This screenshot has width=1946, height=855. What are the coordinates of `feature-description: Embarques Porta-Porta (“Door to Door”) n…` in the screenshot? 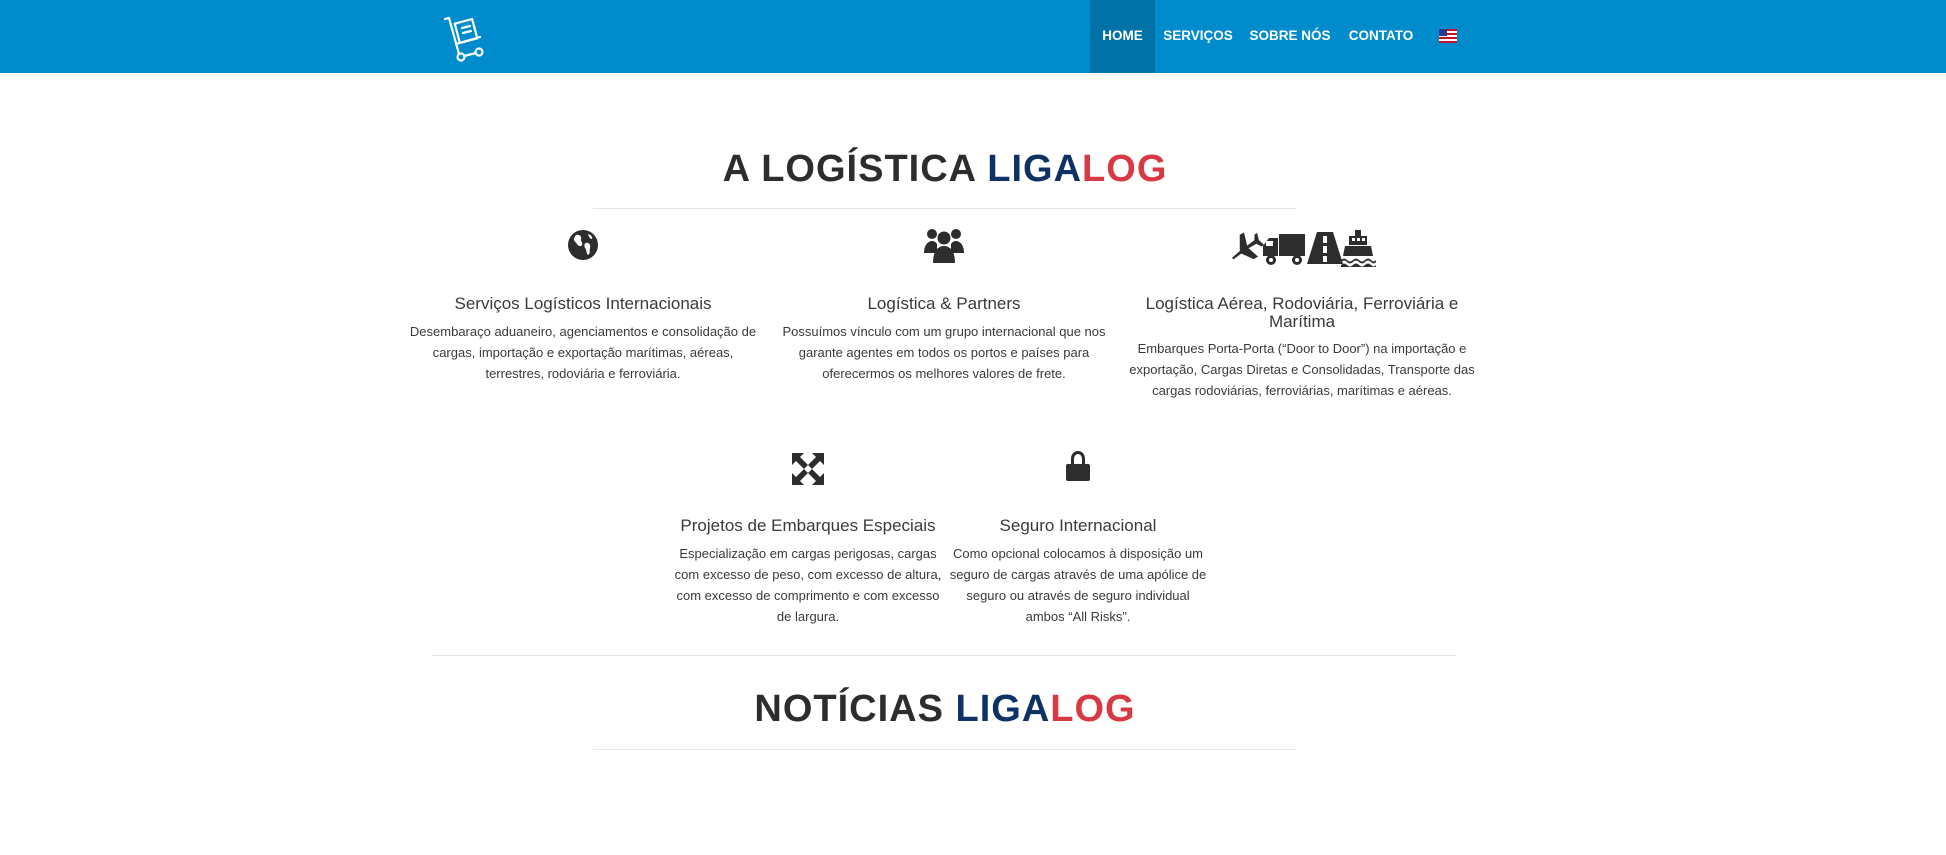 It's located at (1302, 369).